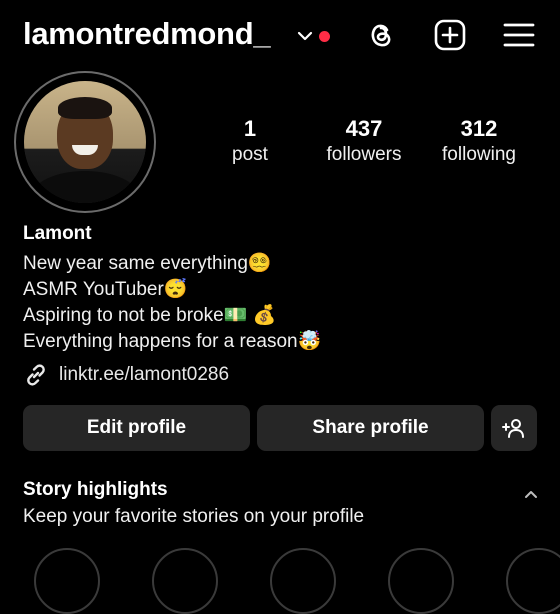 The height and width of the screenshot is (614, 560). What do you see at coordinates (105, 289) in the screenshot?
I see `bio-line: ASMR YouTuber😴` at bounding box center [105, 289].